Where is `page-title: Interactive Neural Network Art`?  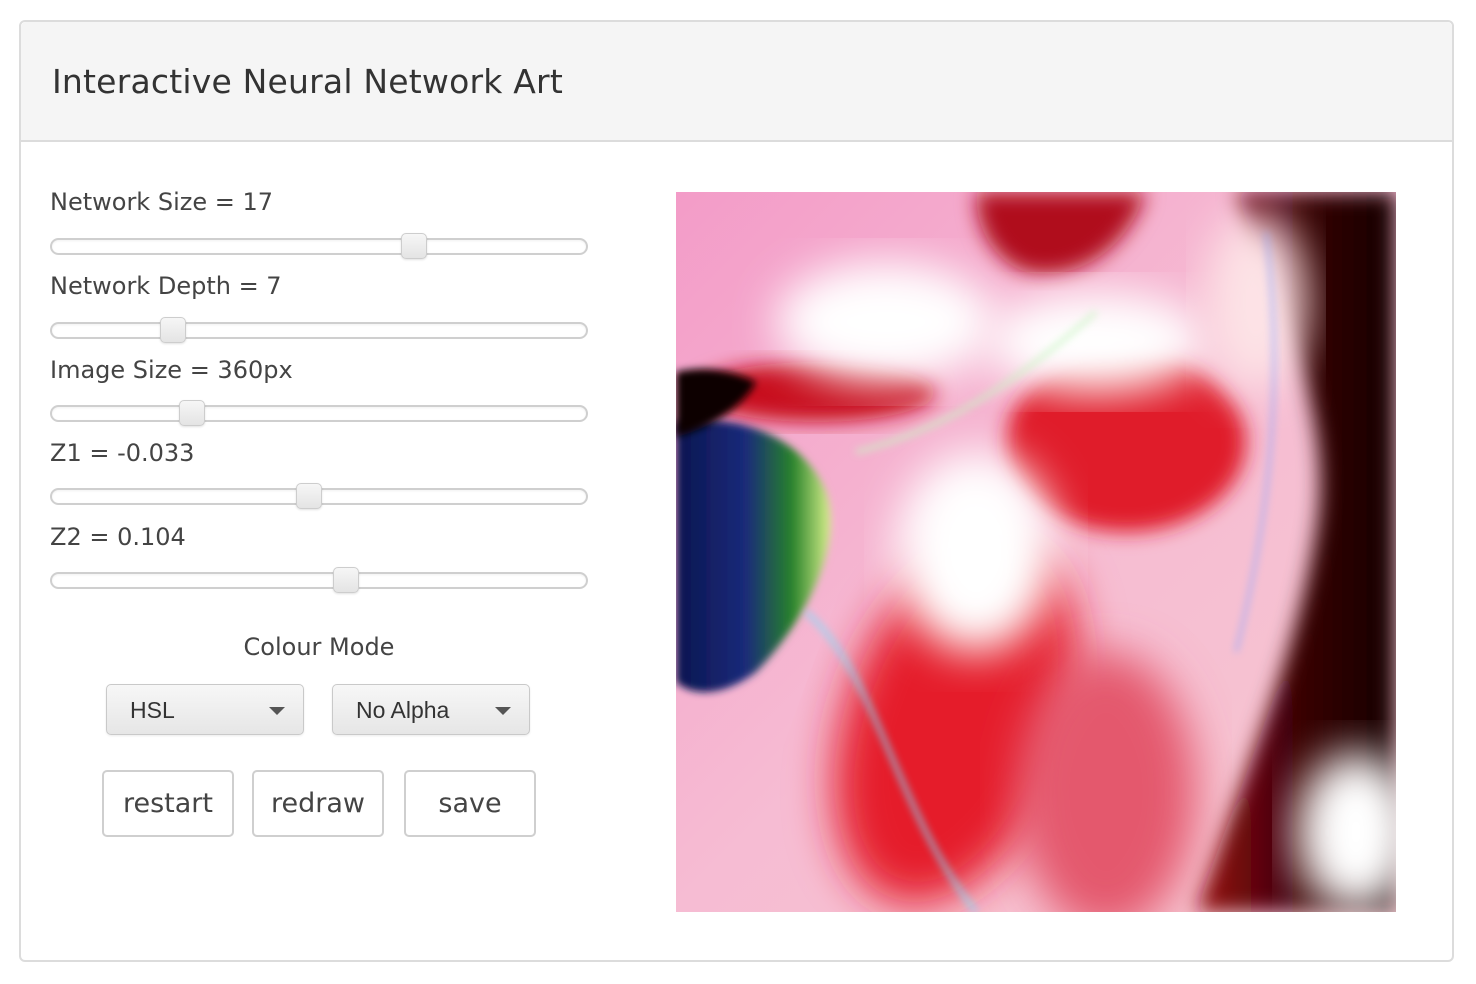
page-title: Interactive Neural Network Art is located at coordinates (307, 81).